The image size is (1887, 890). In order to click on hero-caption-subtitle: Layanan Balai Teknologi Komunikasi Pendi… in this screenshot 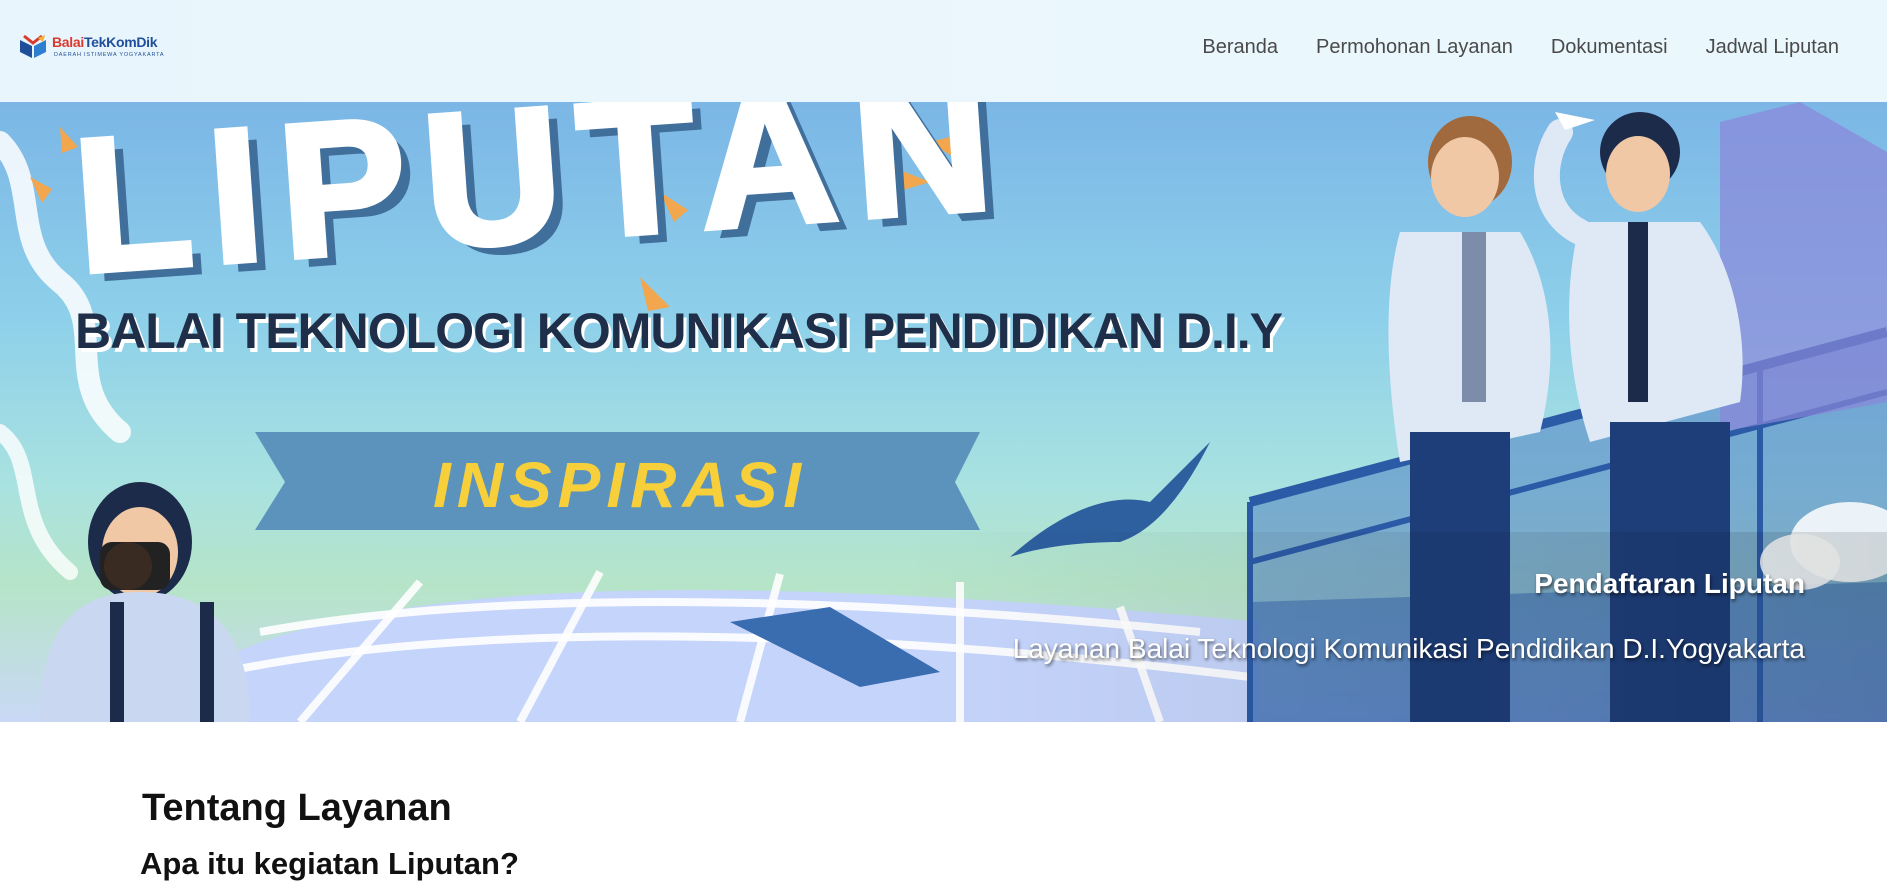, I will do `click(1408, 648)`.